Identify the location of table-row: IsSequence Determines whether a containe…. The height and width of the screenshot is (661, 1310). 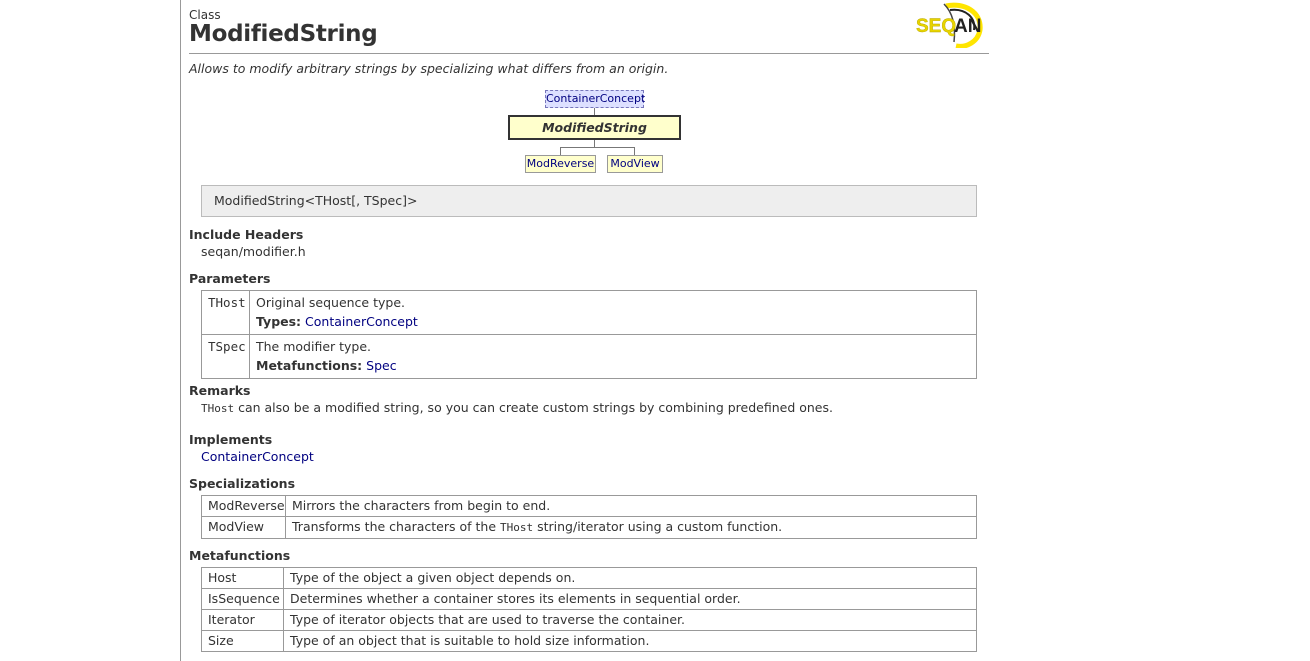
(589, 599).